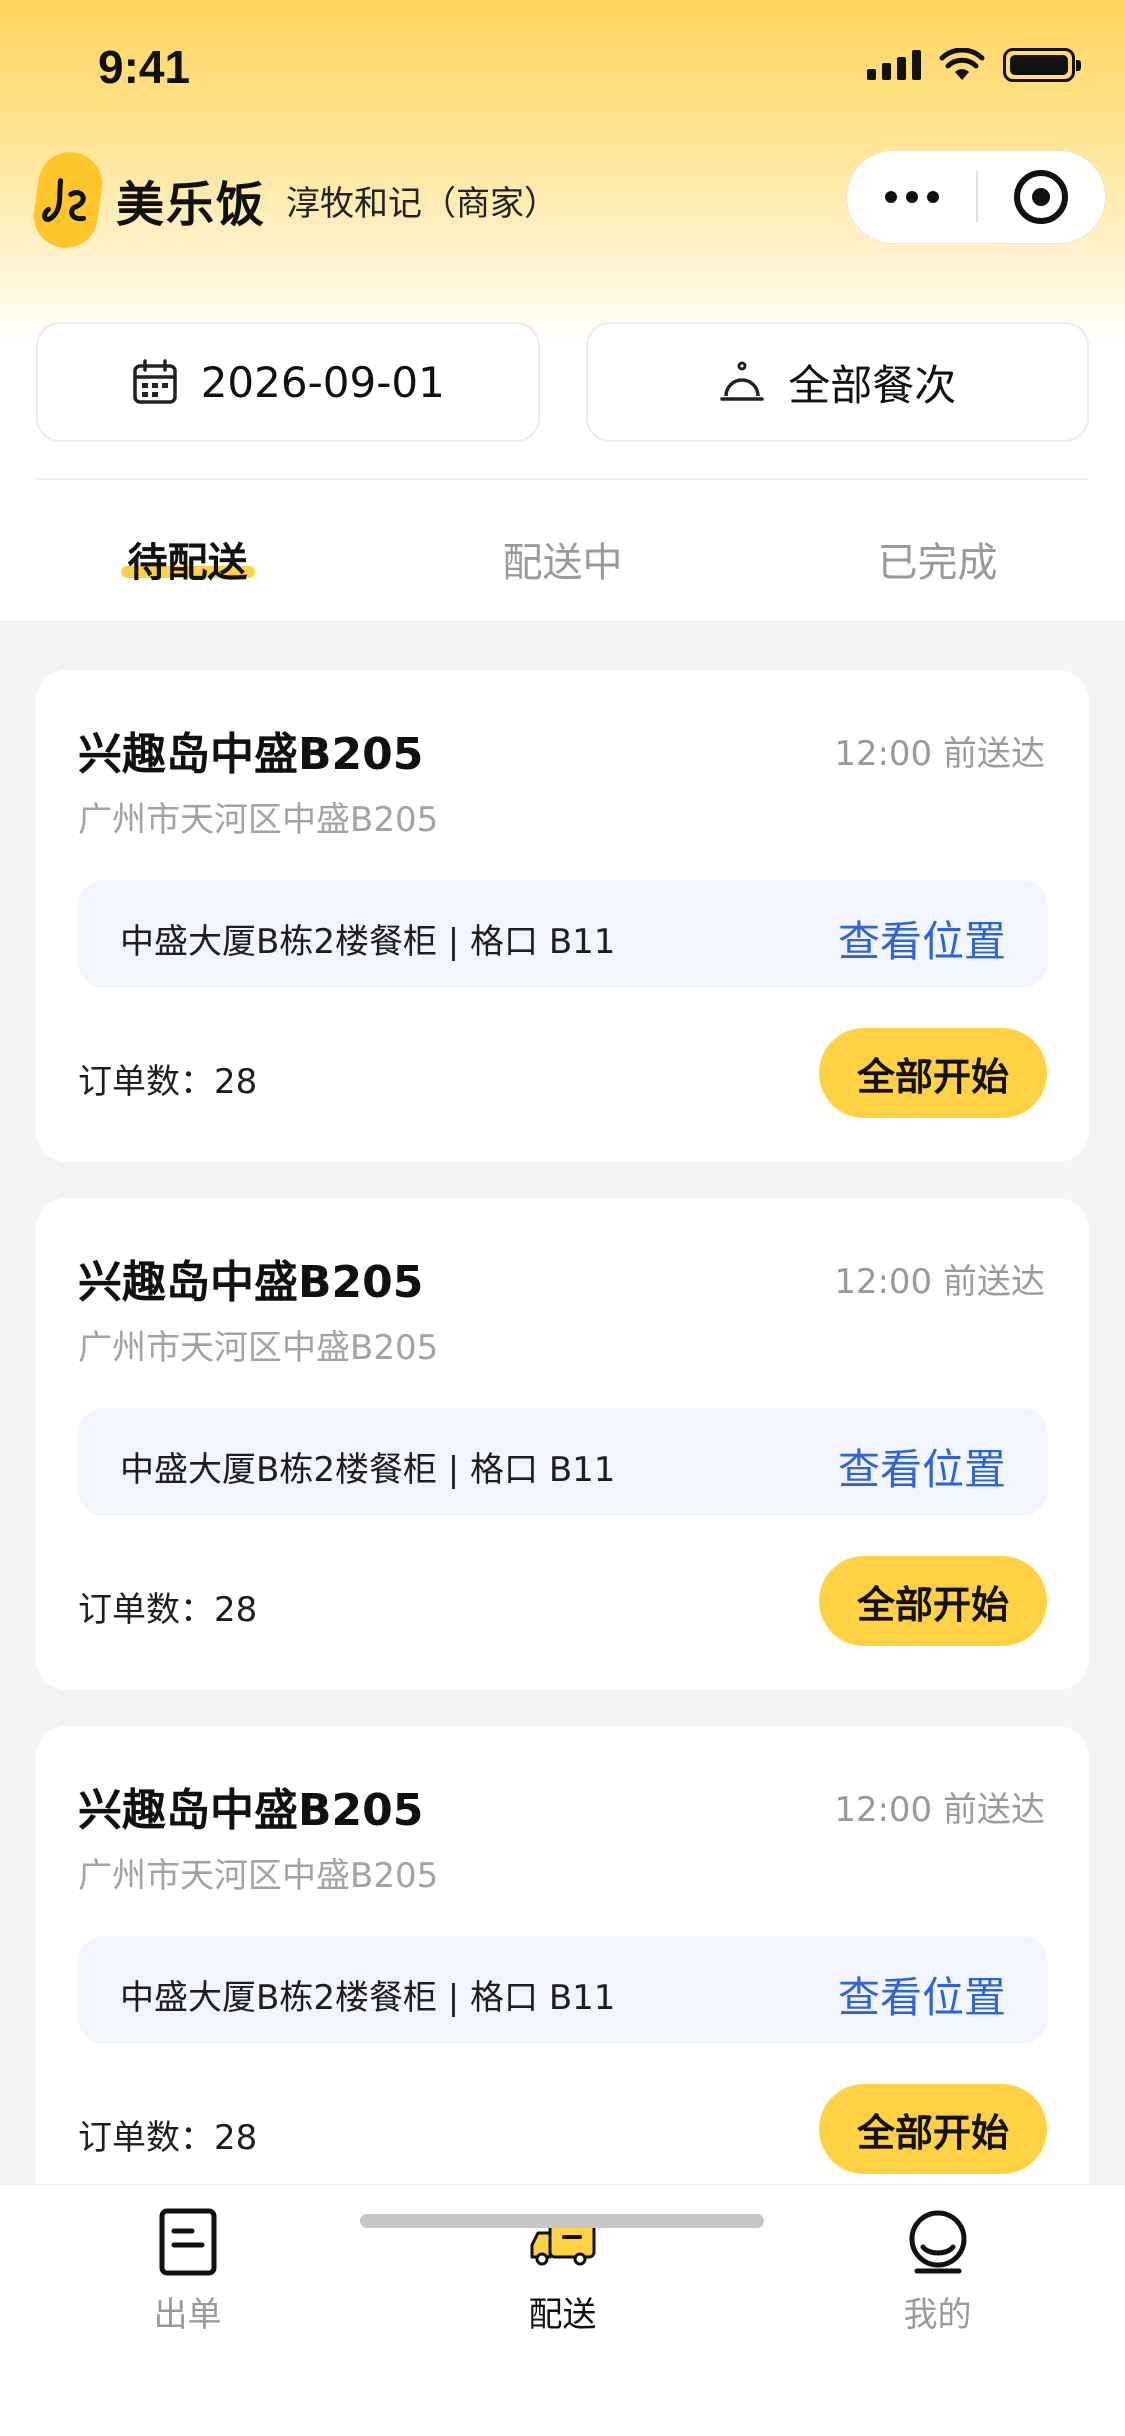 This screenshot has width=1125, height=2436. I want to click on status-tabs: 待配送 配送中 已完成, so click(562, 559).